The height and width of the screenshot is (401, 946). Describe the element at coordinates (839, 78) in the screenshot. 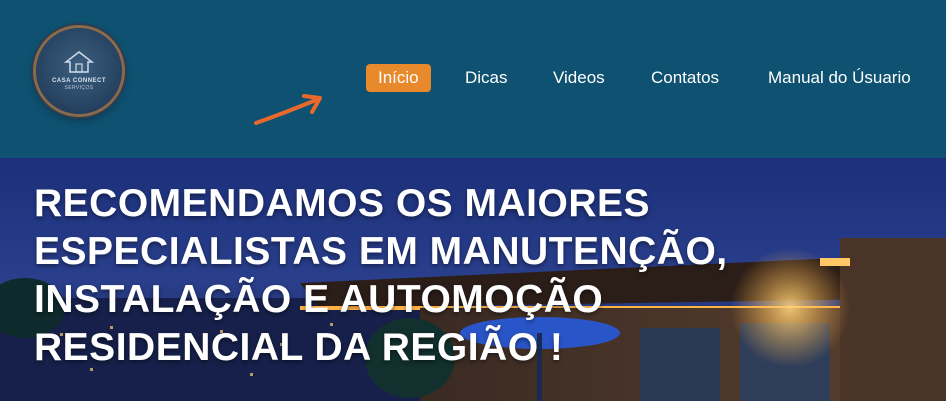

I see `nav-item-manual: Manual do Úsuario` at that location.